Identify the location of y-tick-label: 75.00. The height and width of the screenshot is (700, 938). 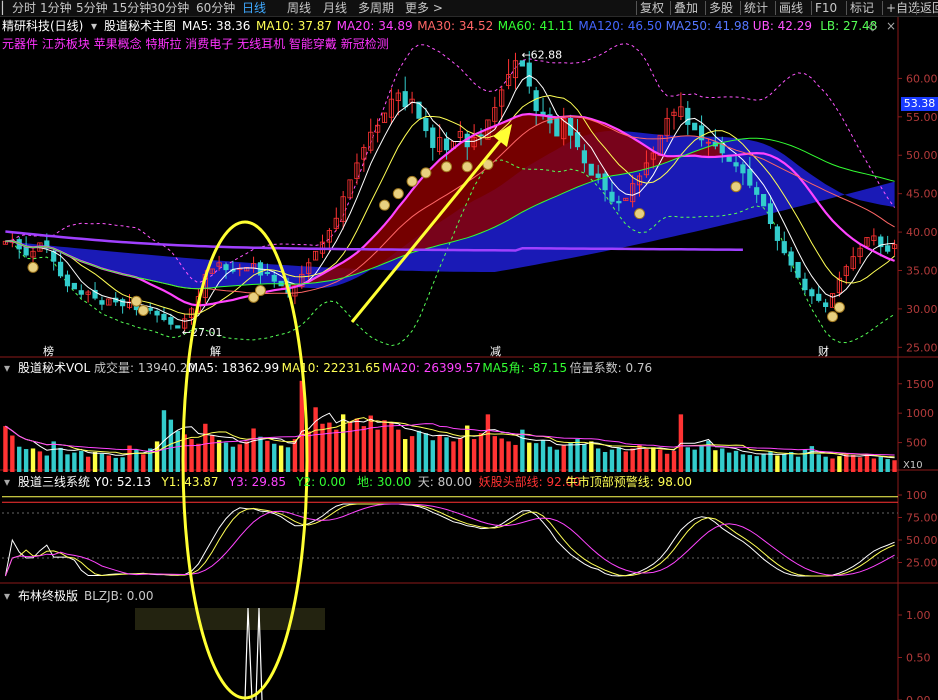
(922, 518).